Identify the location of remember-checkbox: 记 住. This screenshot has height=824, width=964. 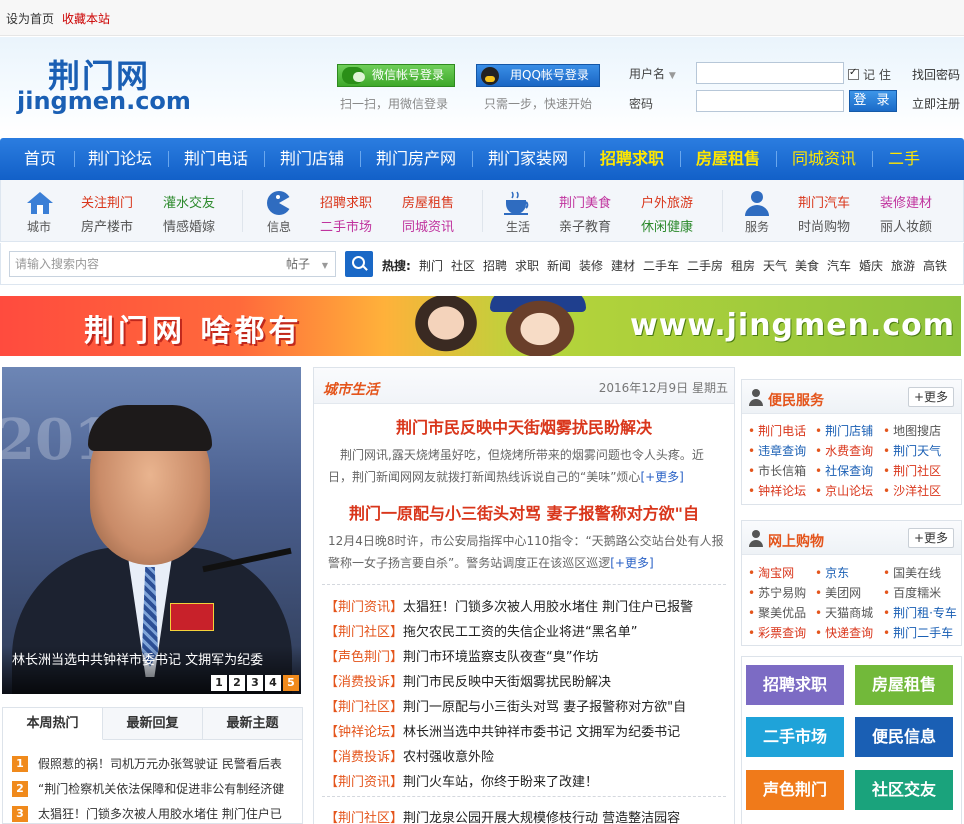
(869, 74).